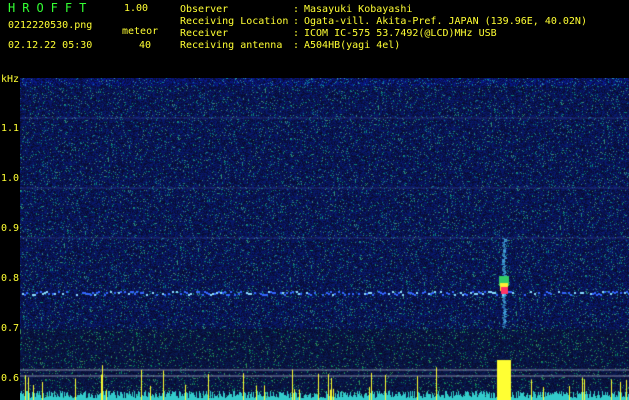  What do you see at coordinates (204, 9) in the screenshot?
I see `observer-label: Observer` at bounding box center [204, 9].